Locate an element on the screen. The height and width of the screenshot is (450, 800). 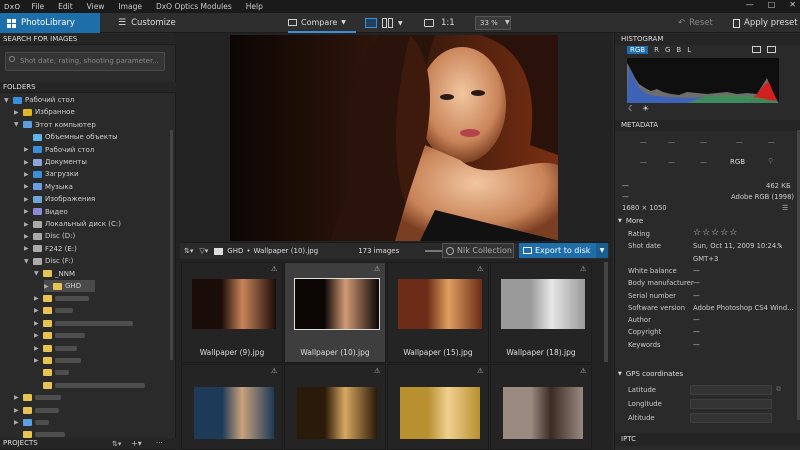
expand-more-icon: ☰ is located at coordinates (785, 208).